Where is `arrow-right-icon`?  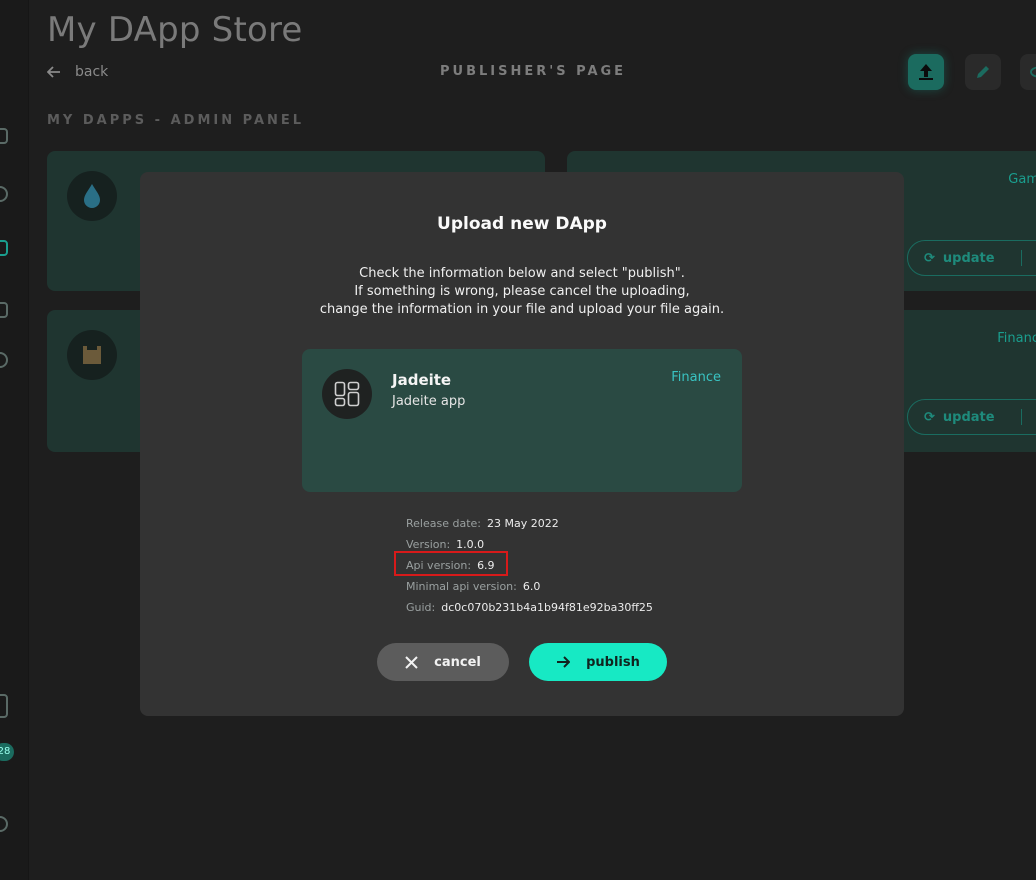
arrow-right-icon is located at coordinates (564, 662).